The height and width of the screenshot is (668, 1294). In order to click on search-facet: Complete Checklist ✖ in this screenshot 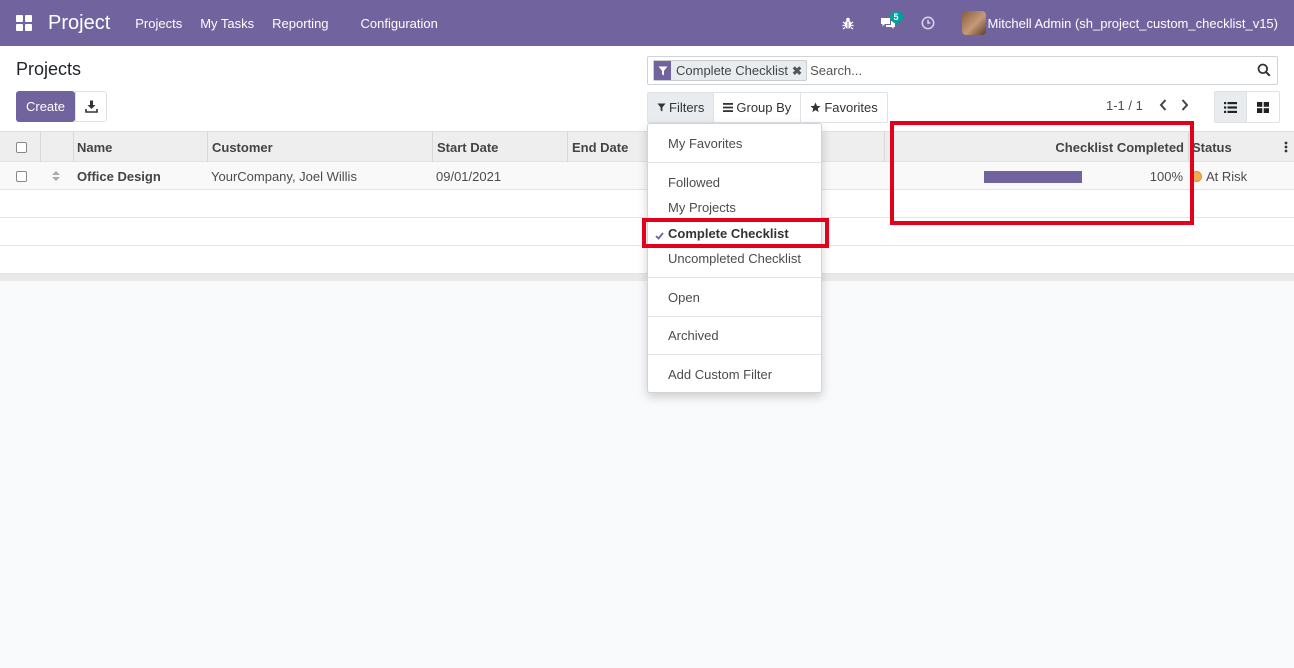, I will do `click(730, 70)`.